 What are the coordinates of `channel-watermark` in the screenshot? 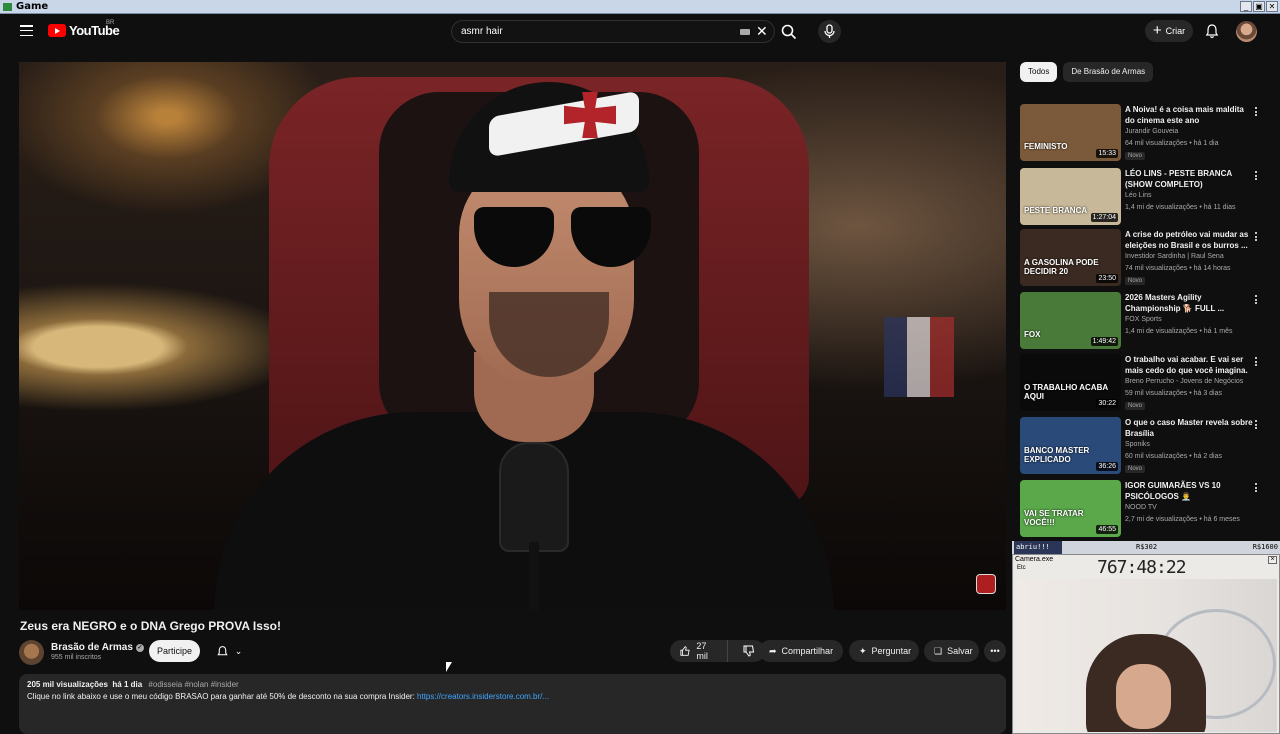 It's located at (986, 584).